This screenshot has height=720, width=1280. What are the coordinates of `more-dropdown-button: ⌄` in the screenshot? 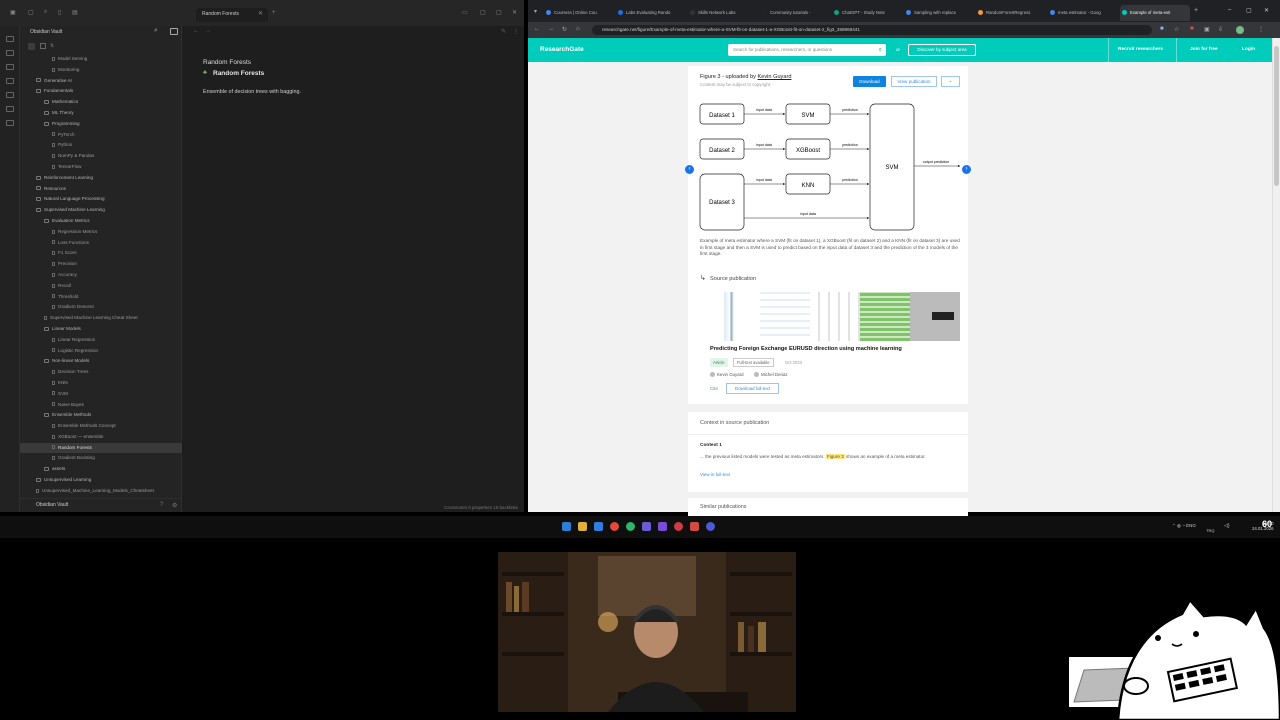 It's located at (950, 81).